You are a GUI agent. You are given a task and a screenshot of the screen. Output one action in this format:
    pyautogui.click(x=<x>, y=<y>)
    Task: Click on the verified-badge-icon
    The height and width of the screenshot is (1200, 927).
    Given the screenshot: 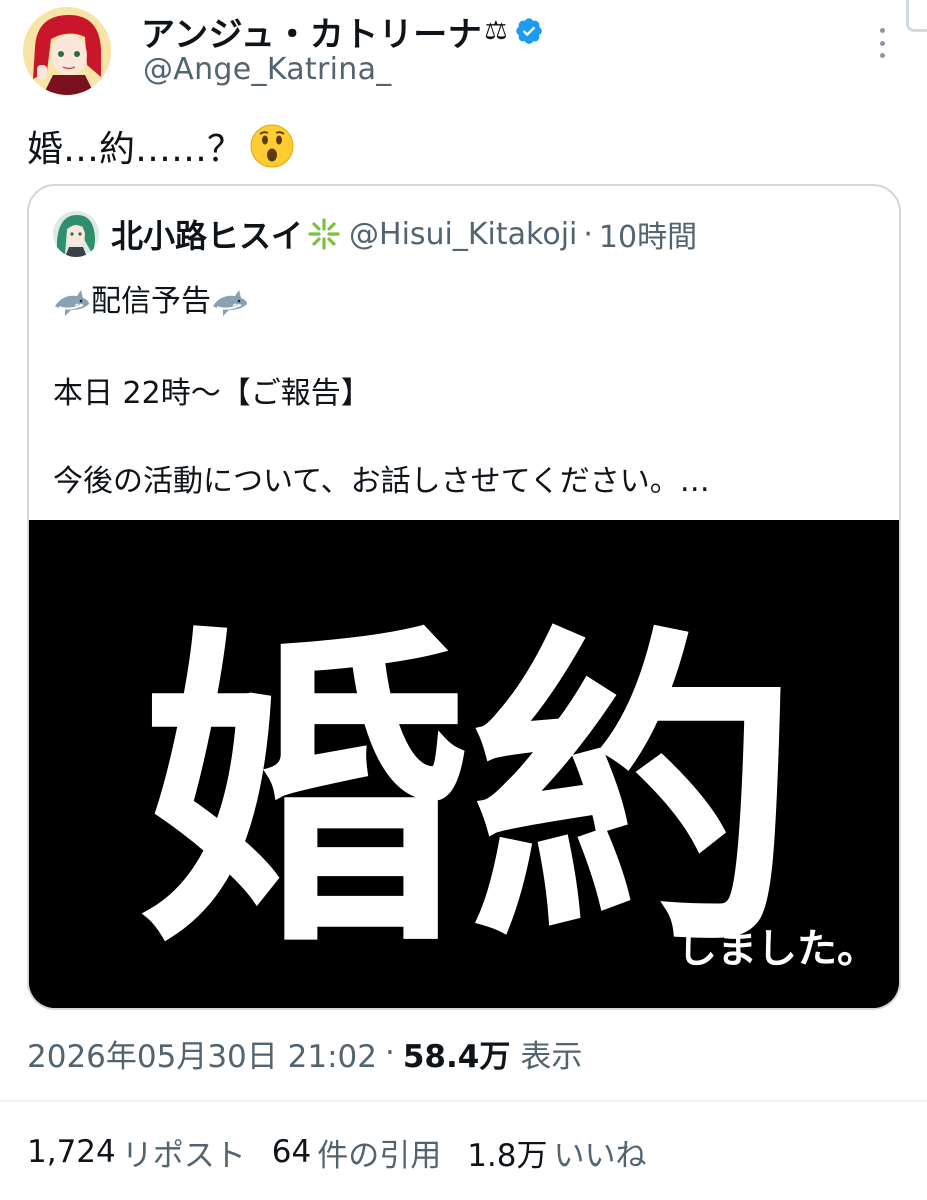 What is the action you would take?
    pyautogui.click(x=528, y=31)
    